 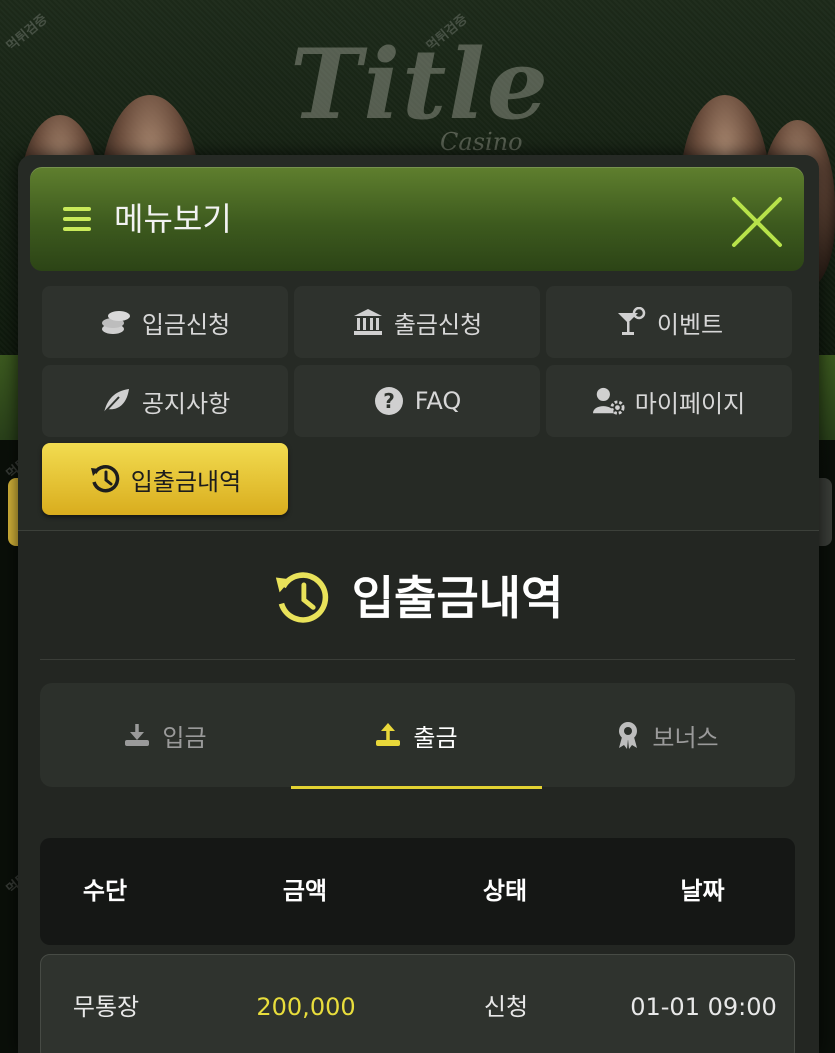 I want to click on table-header: 수단 금액 상태 날짜, so click(x=417, y=891).